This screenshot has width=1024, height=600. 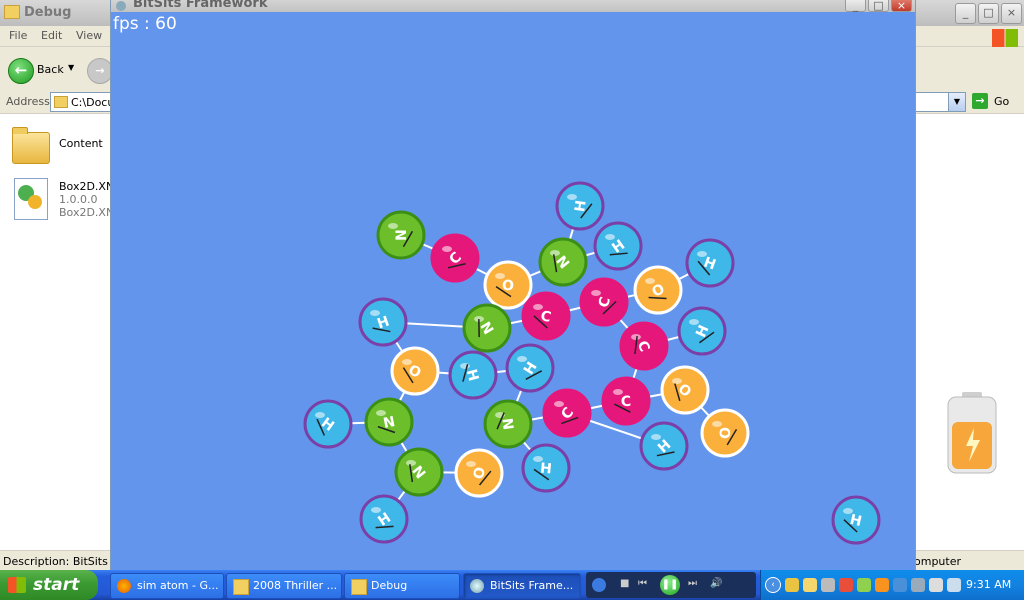 What do you see at coordinates (980, 101) in the screenshot?
I see `go-arrow-icon: →` at bounding box center [980, 101].